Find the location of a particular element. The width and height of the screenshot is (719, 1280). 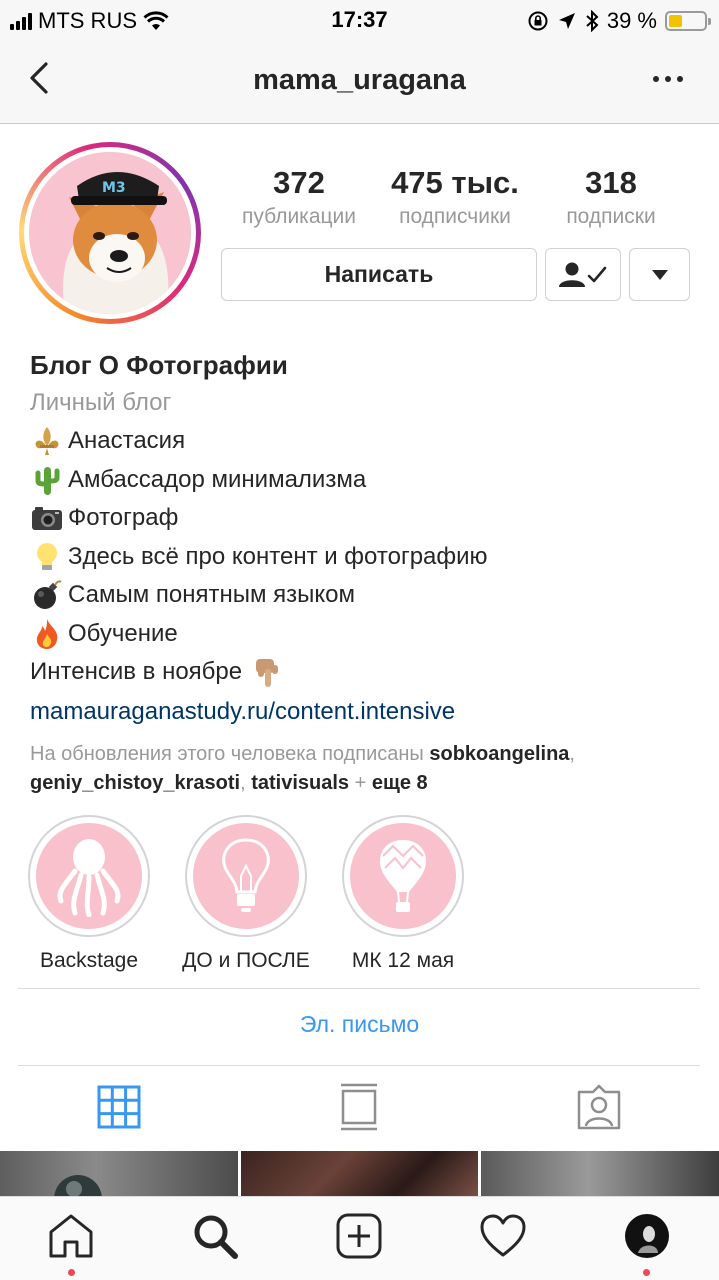

search-icon is located at coordinates (216, 1237).